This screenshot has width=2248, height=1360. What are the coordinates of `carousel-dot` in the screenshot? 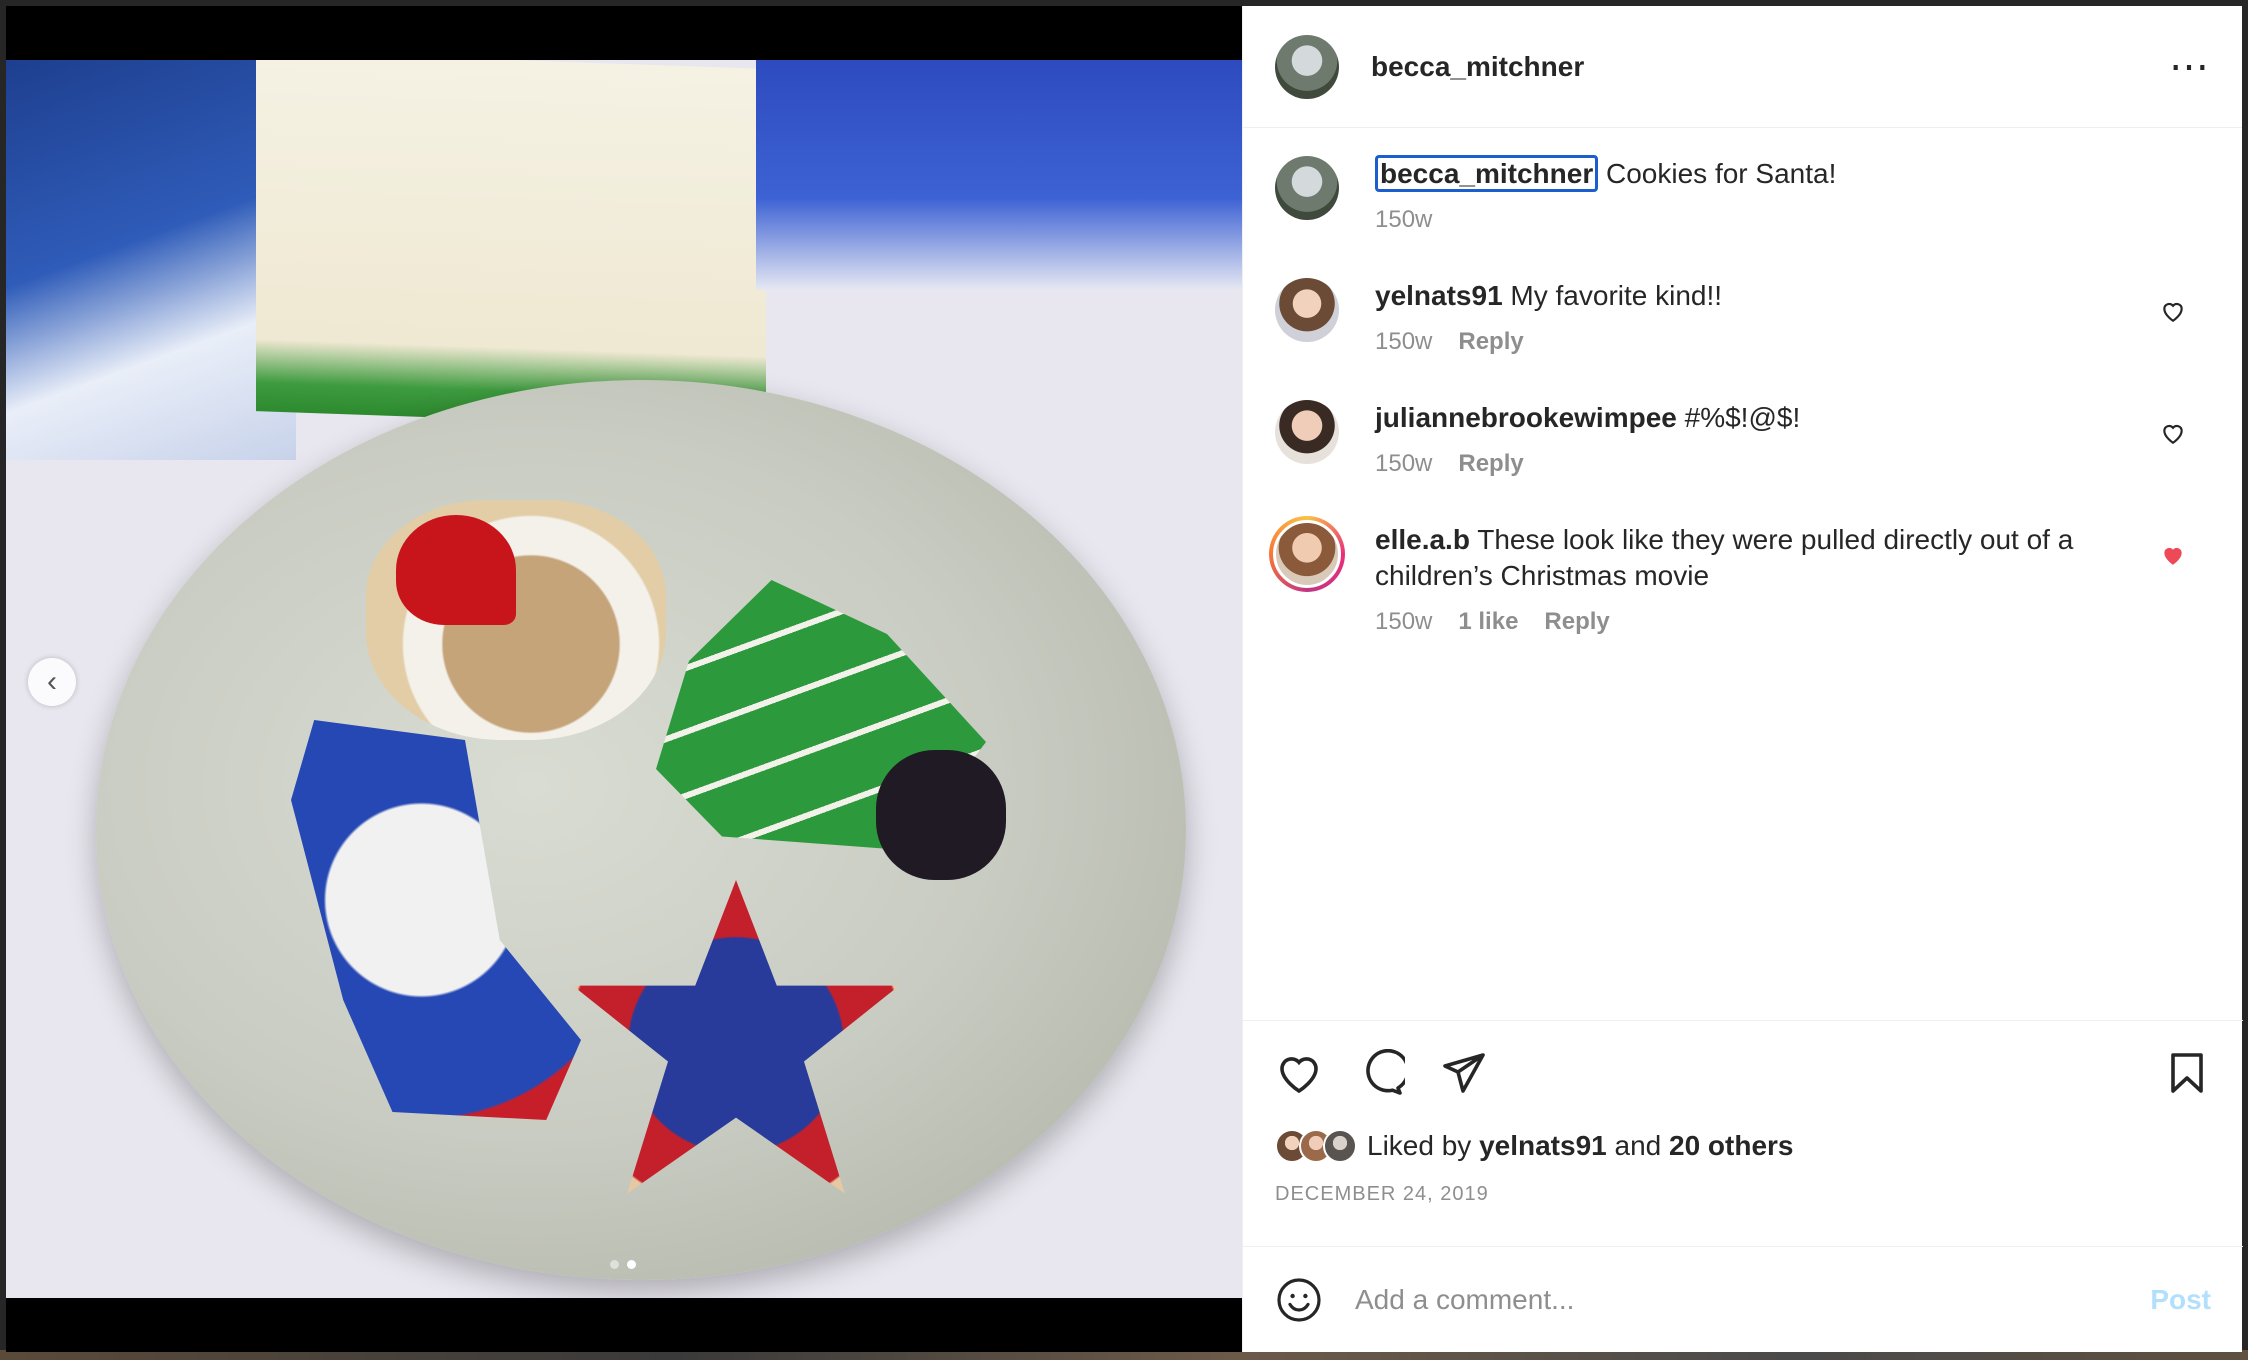 It's located at (614, 1264).